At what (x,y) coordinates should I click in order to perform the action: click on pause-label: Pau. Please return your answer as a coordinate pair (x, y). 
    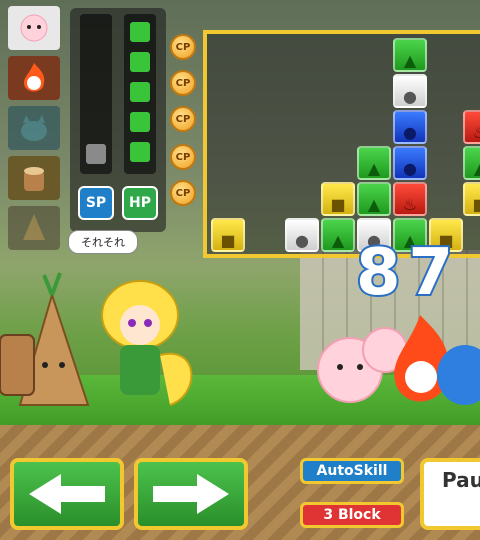
    Looking at the image, I should click on (461, 480).